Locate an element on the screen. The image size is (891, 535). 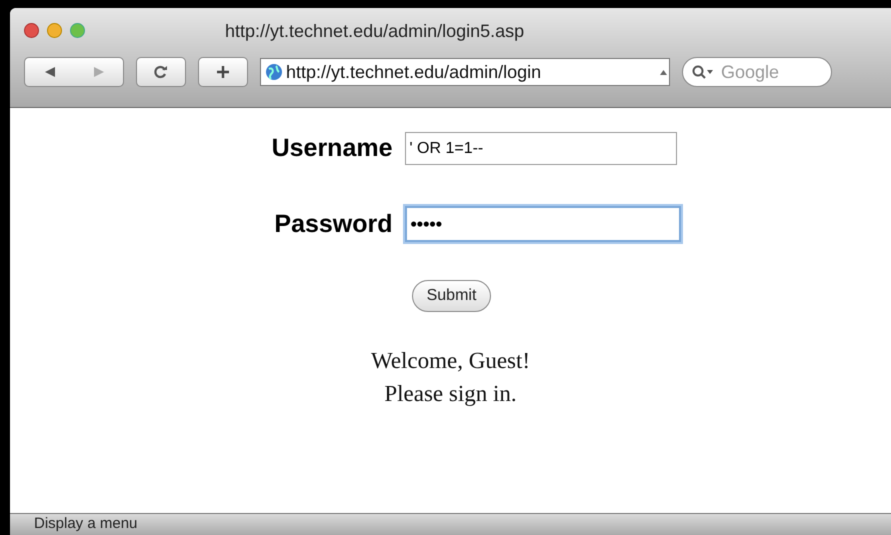
back-arrow-icon is located at coordinates (50, 72).